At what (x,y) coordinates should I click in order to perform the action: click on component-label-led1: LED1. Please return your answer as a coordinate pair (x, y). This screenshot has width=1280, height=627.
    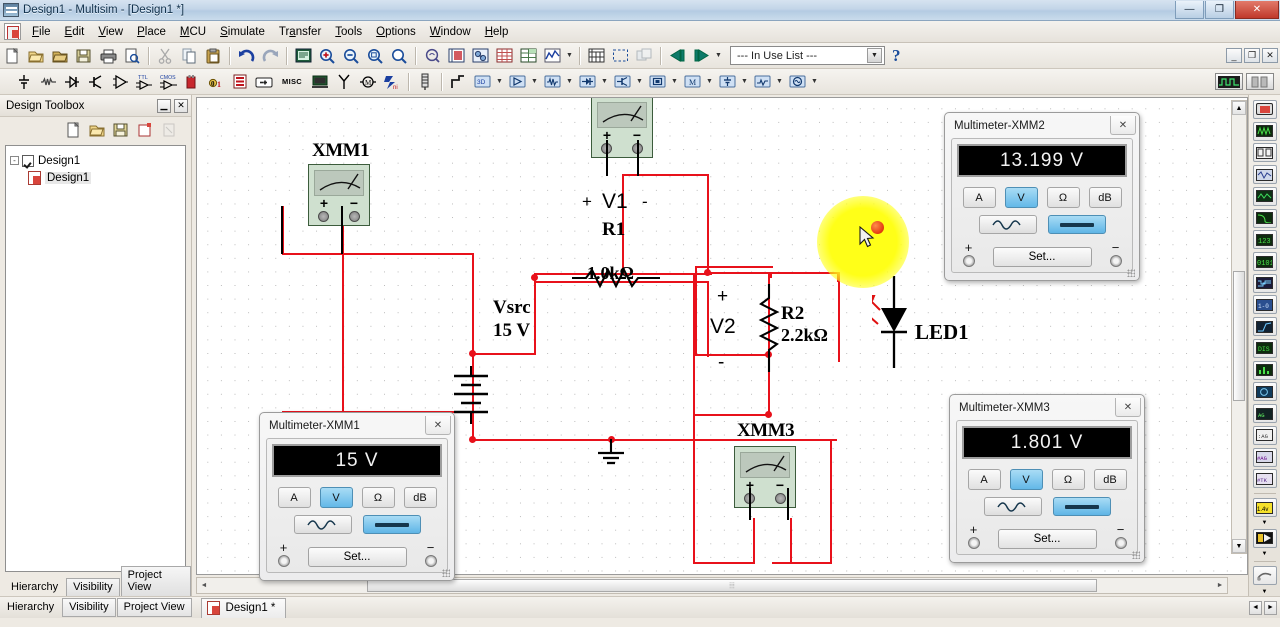
    Looking at the image, I should click on (942, 332).